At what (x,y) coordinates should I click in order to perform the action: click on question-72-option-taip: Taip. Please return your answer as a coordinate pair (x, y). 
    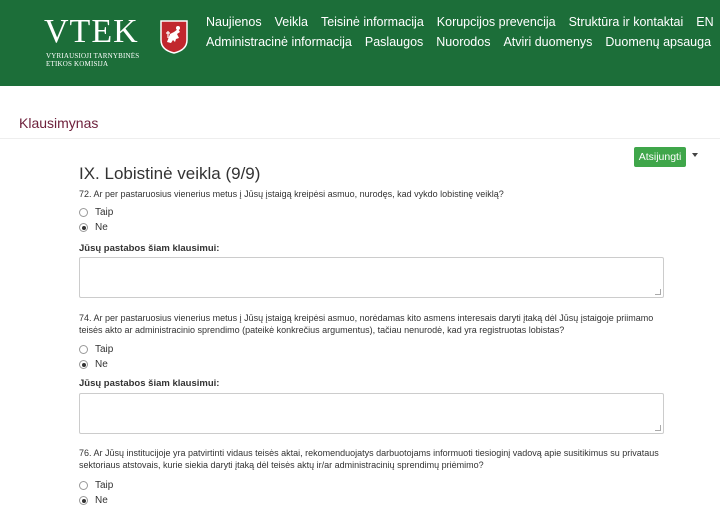
    Looking at the image, I should click on (96, 212).